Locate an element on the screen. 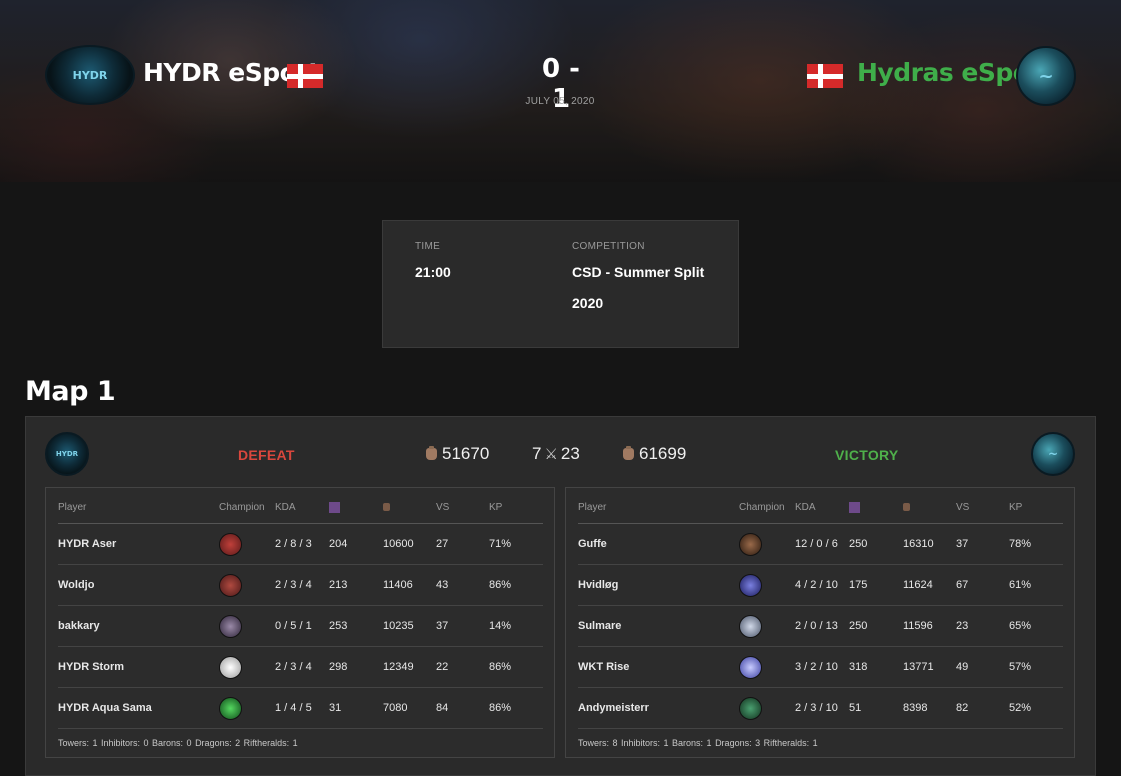 The height and width of the screenshot is (776, 1121). vision-score: 84 is located at coordinates (442, 708).